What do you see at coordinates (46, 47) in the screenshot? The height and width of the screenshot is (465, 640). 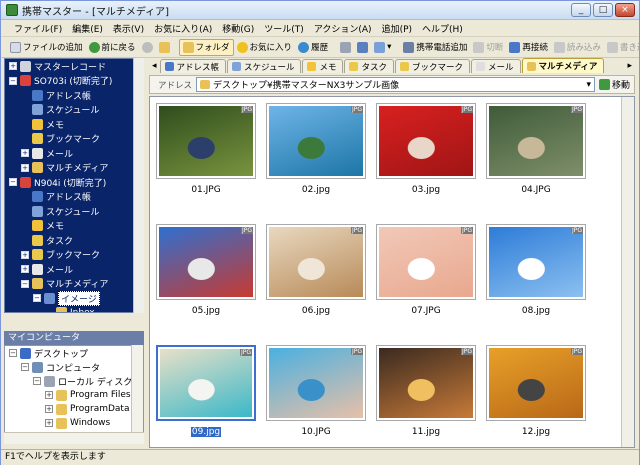 I see `add-file-button: ファイルの追加` at bounding box center [46, 47].